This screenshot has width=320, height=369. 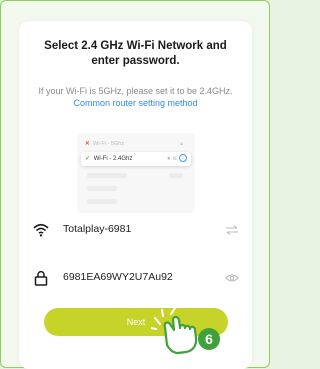 What do you see at coordinates (181, 144) in the screenshot?
I see `lock-small-icon: 🔒︎` at bounding box center [181, 144].